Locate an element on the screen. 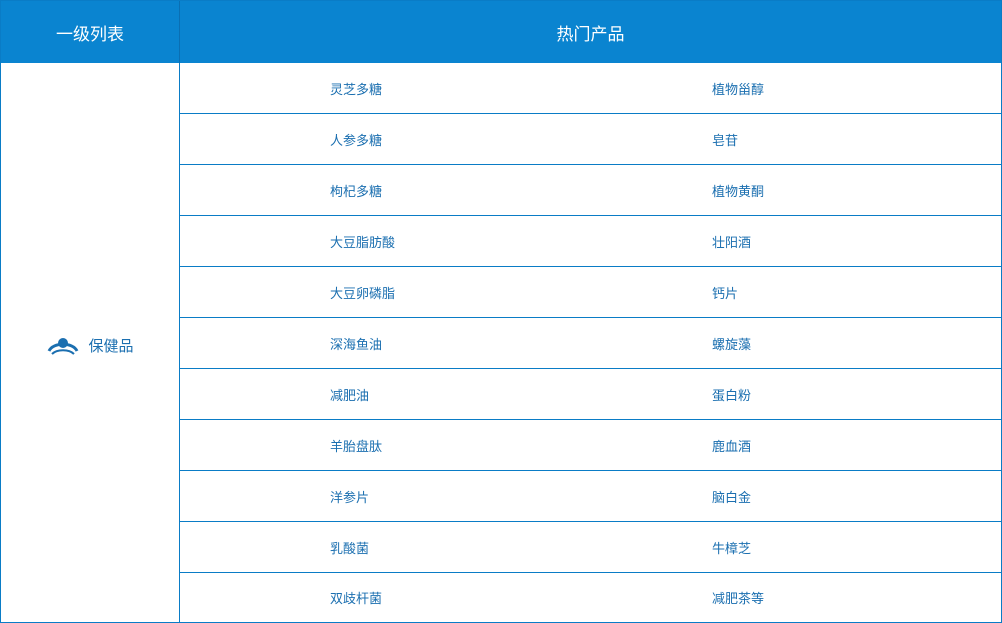  product-link: 灵芝多糖 is located at coordinates (405, 88).